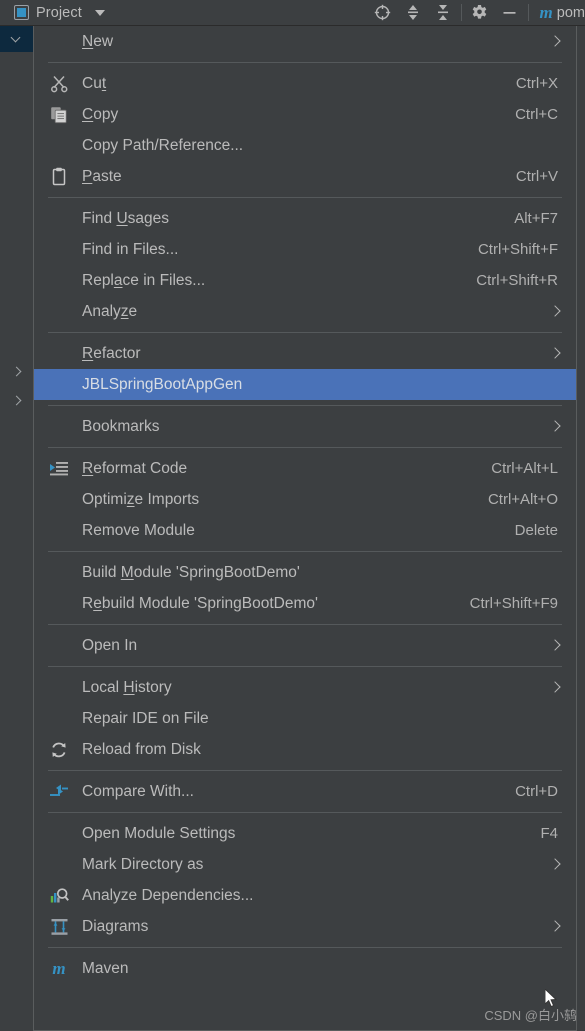 Image resolution: width=585 pixels, height=1031 pixels. Describe the element at coordinates (162, 384) in the screenshot. I see `menu-item-label: JBLSpringBootAppGen` at that location.